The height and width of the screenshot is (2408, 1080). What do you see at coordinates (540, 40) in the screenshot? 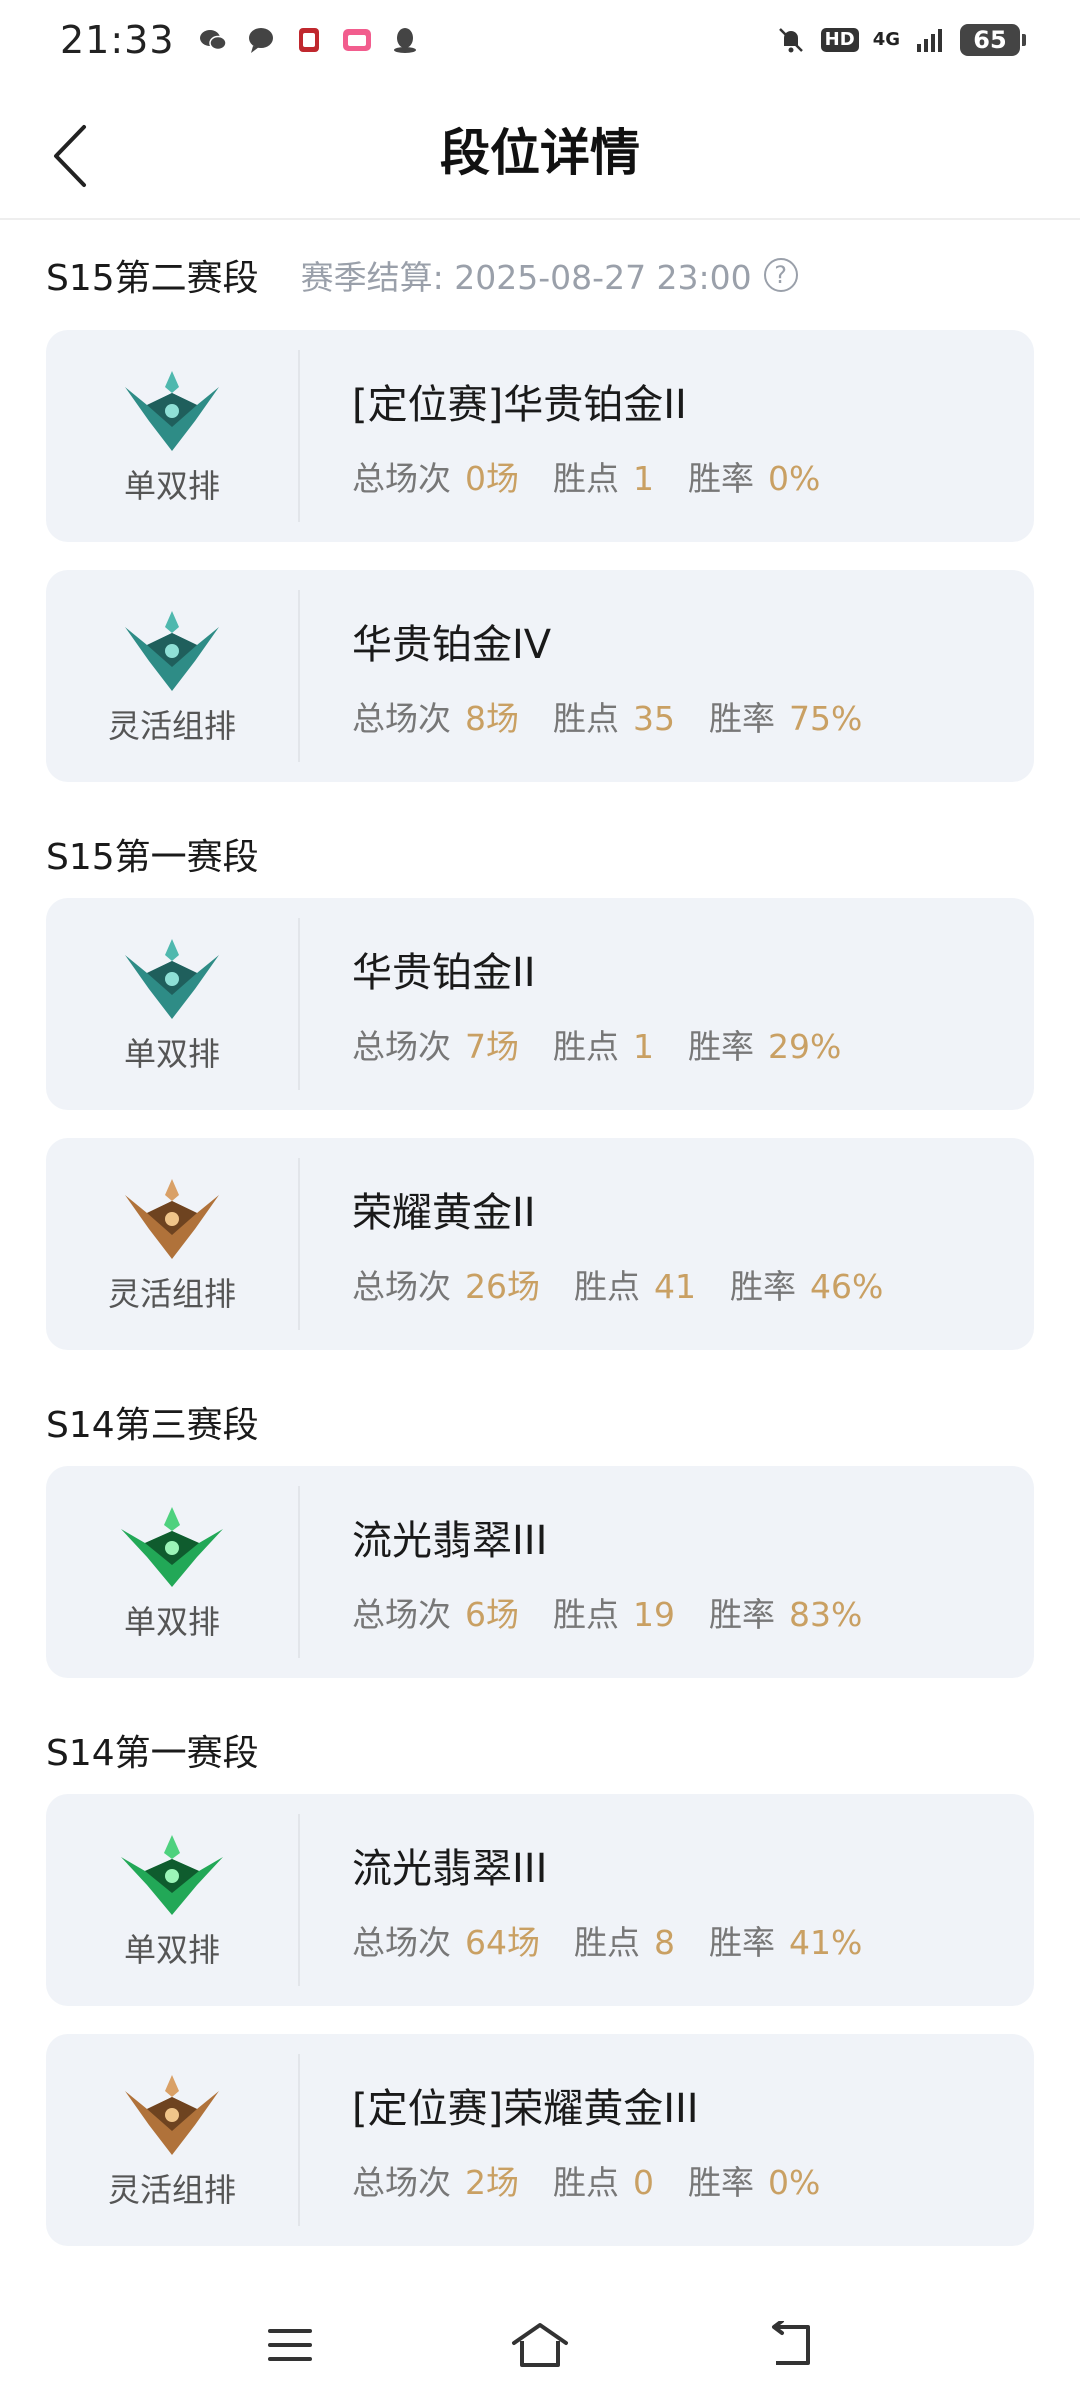
I see `status-bar: 21:33 HD 4G 65` at bounding box center [540, 40].